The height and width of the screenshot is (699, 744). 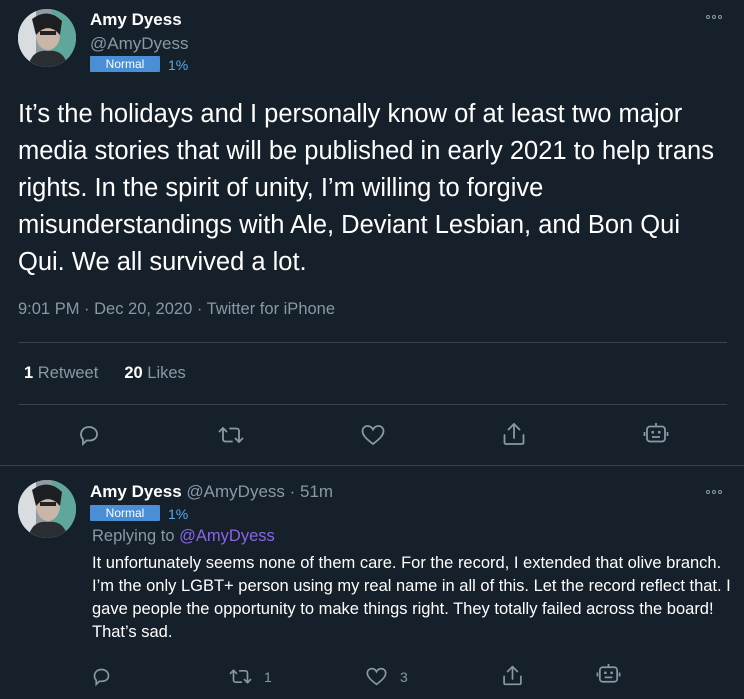 I want to click on reply-header: Amy Dyess @AmyDyess · 51m, so click(x=211, y=492).